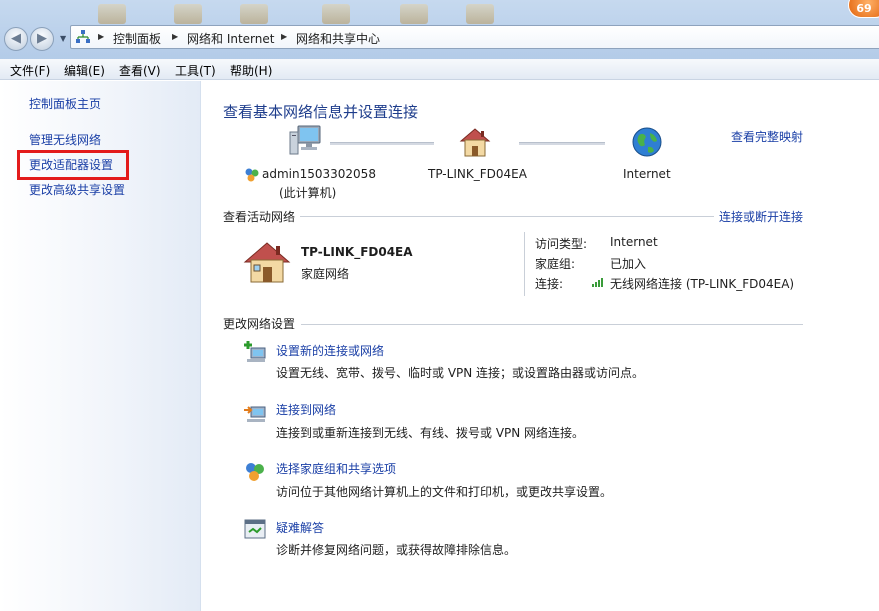 This screenshot has height=611, width=879. What do you see at coordinates (325, 273) in the screenshot?
I see `network-type-link: 家庭网络` at bounding box center [325, 273].